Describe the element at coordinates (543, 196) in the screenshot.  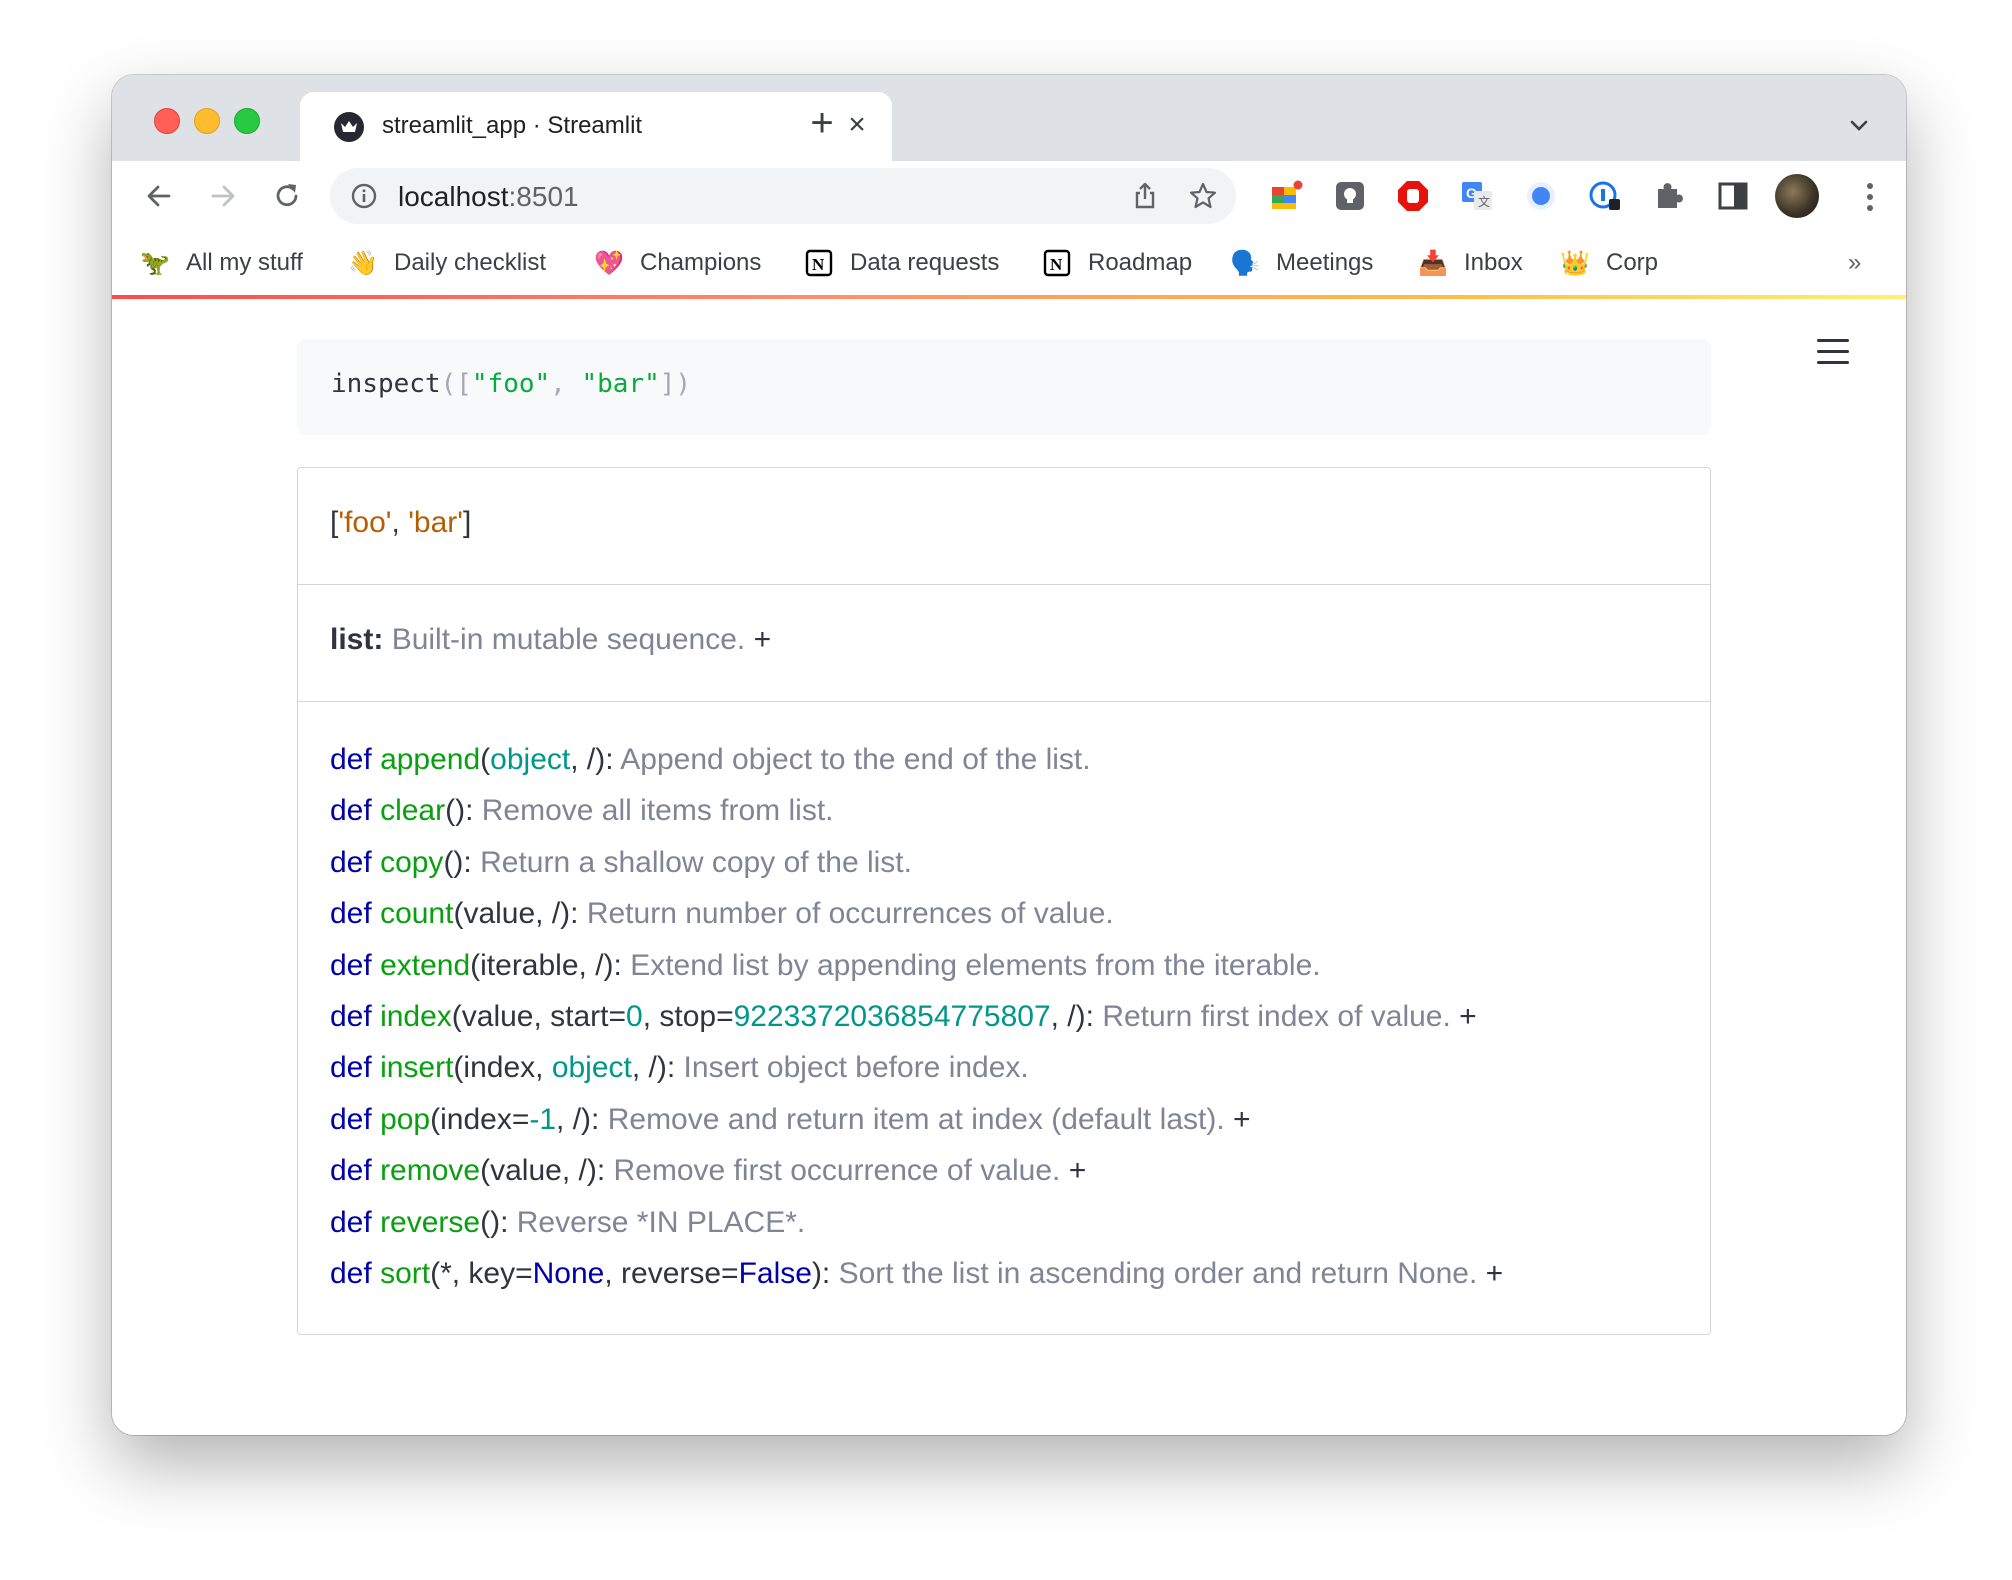
I see `url-port: :8501` at that location.